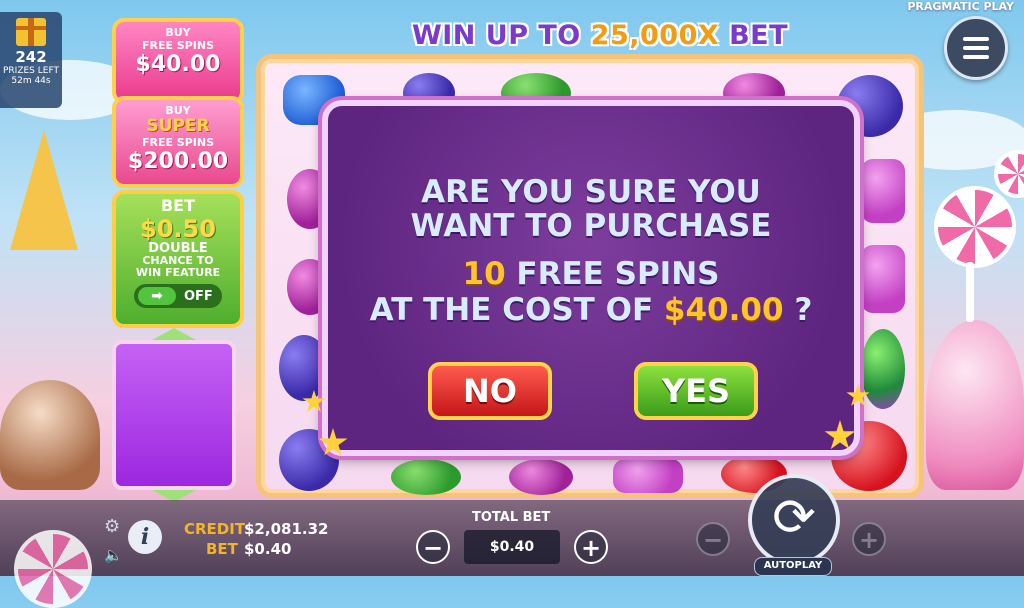 Image resolution: width=1024 pixels, height=608 pixels. I want to click on cost-suffix: ?, so click(798, 310).